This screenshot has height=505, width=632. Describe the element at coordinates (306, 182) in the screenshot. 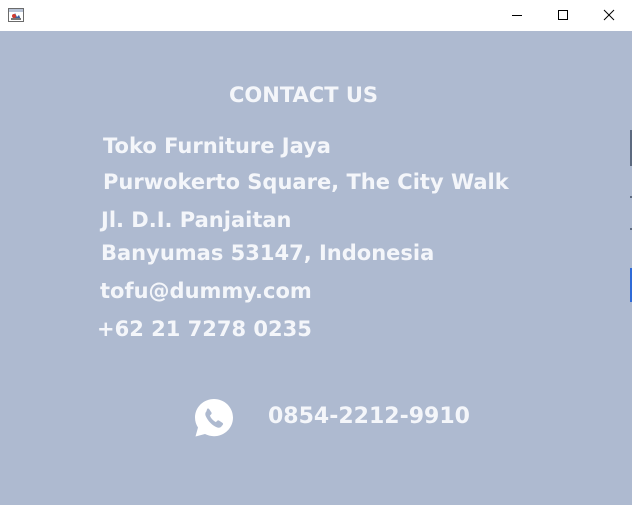

I see `address-line-1: Purwokerto Square, The City Walk` at that location.